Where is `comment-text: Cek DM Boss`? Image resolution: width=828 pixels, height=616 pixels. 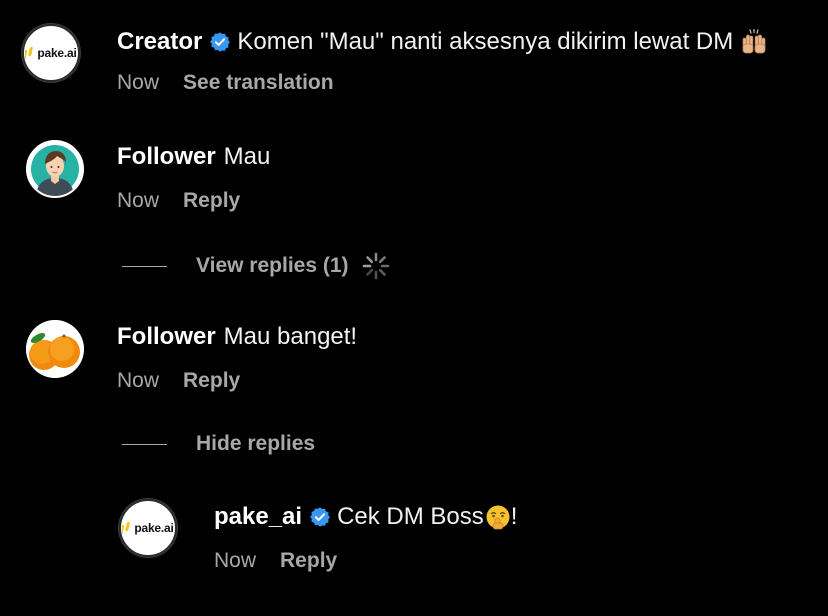 comment-text: Cek DM Boss is located at coordinates (410, 516).